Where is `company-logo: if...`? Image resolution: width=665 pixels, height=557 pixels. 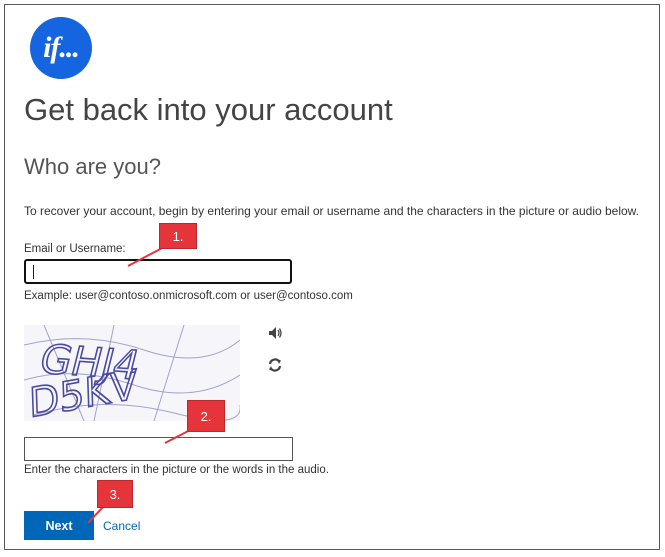
company-logo: if... is located at coordinates (61, 48).